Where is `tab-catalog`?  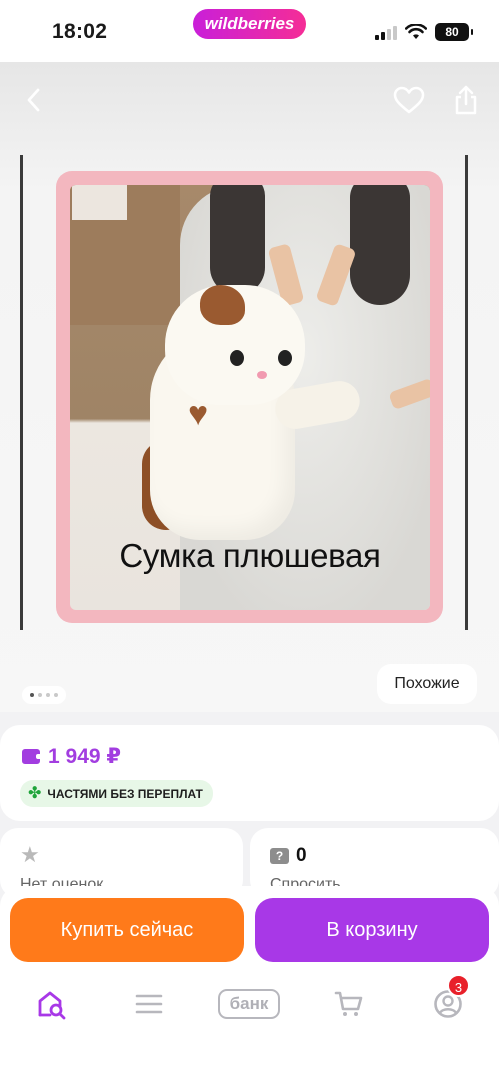
tab-catalog is located at coordinates (149, 1004).